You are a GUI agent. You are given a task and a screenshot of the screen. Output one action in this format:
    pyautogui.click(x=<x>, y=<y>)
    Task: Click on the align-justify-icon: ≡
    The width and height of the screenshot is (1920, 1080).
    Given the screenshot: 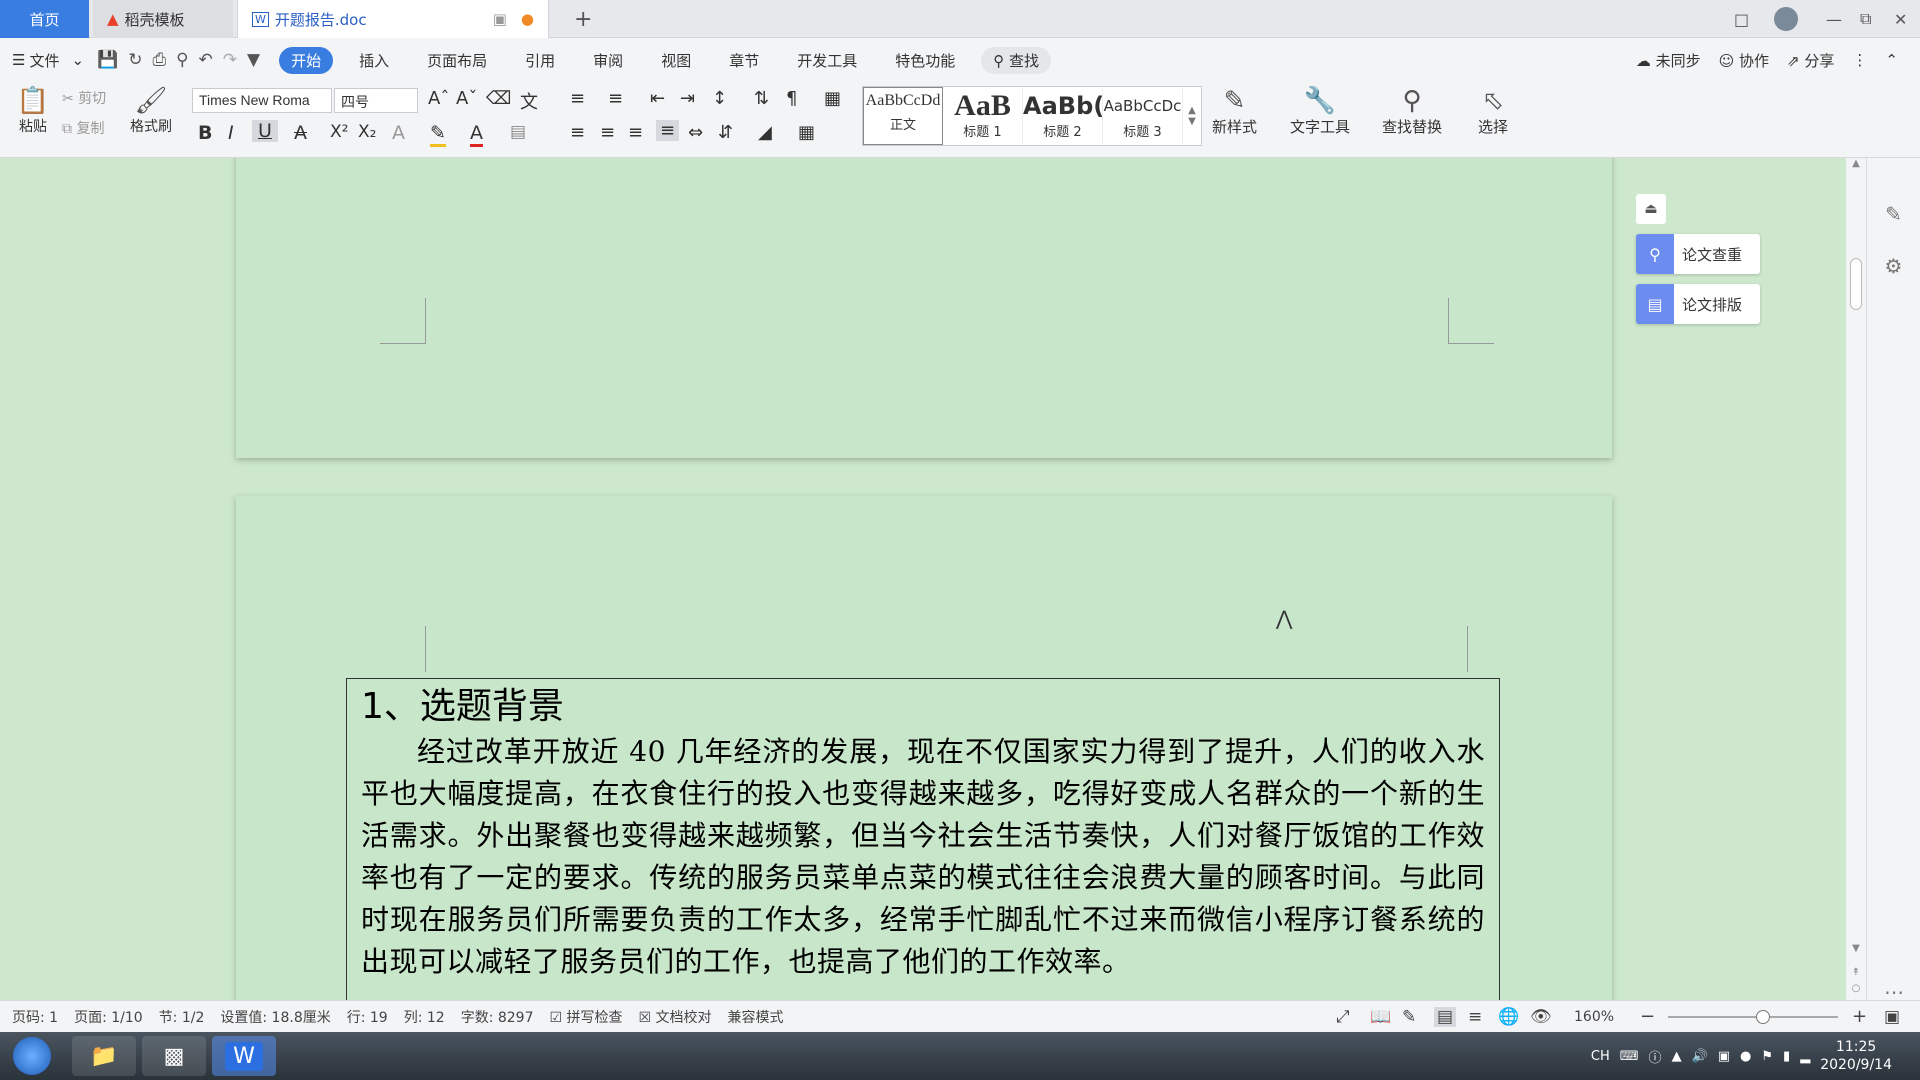 What is the action you would take?
    pyautogui.click(x=668, y=130)
    